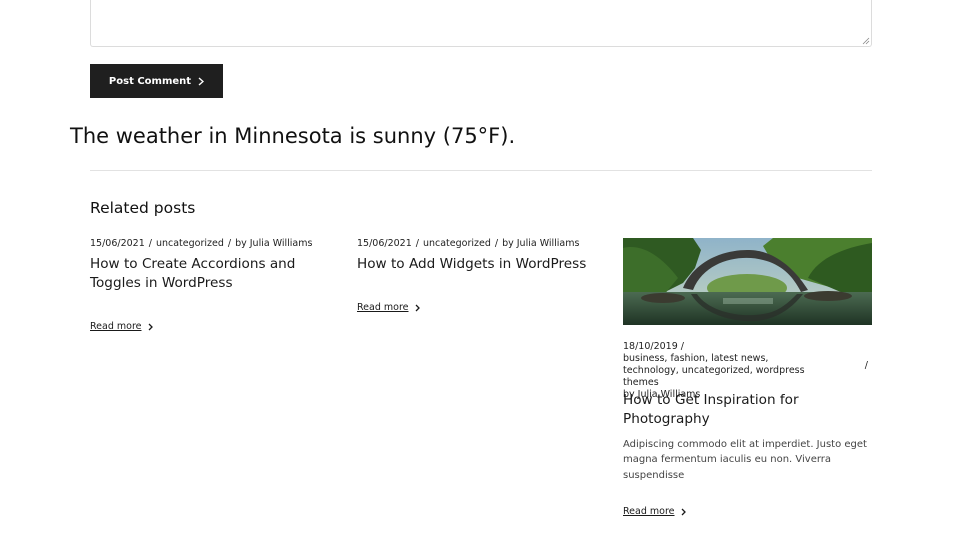  What do you see at coordinates (481, 23) in the screenshot?
I see `comment-textarea` at bounding box center [481, 23].